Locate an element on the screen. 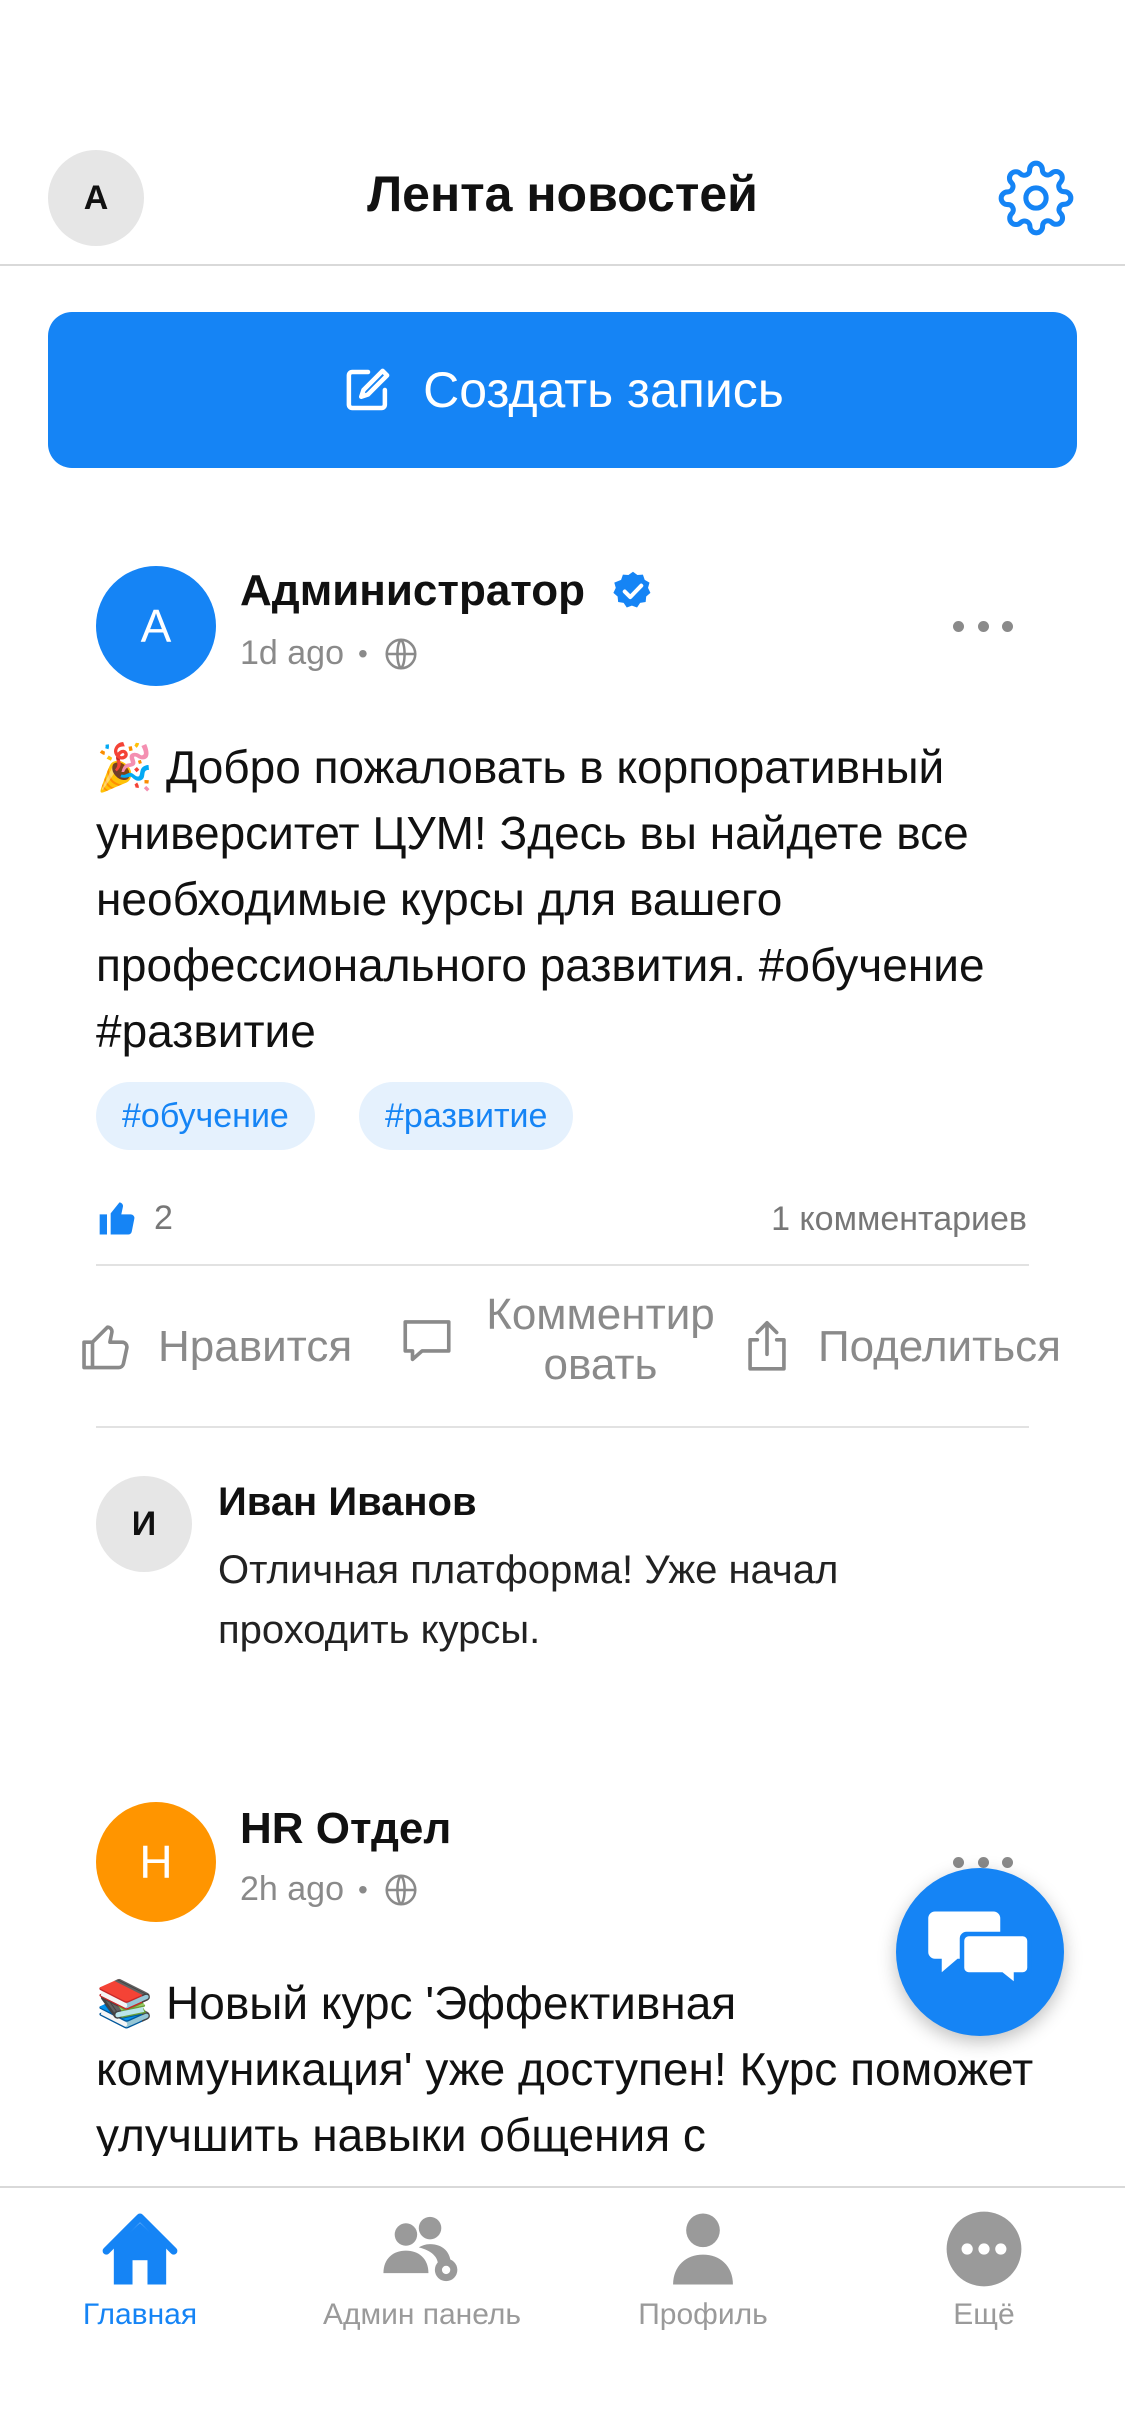  tab-admin-panel: Админ панель is located at coordinates (422, 2269).